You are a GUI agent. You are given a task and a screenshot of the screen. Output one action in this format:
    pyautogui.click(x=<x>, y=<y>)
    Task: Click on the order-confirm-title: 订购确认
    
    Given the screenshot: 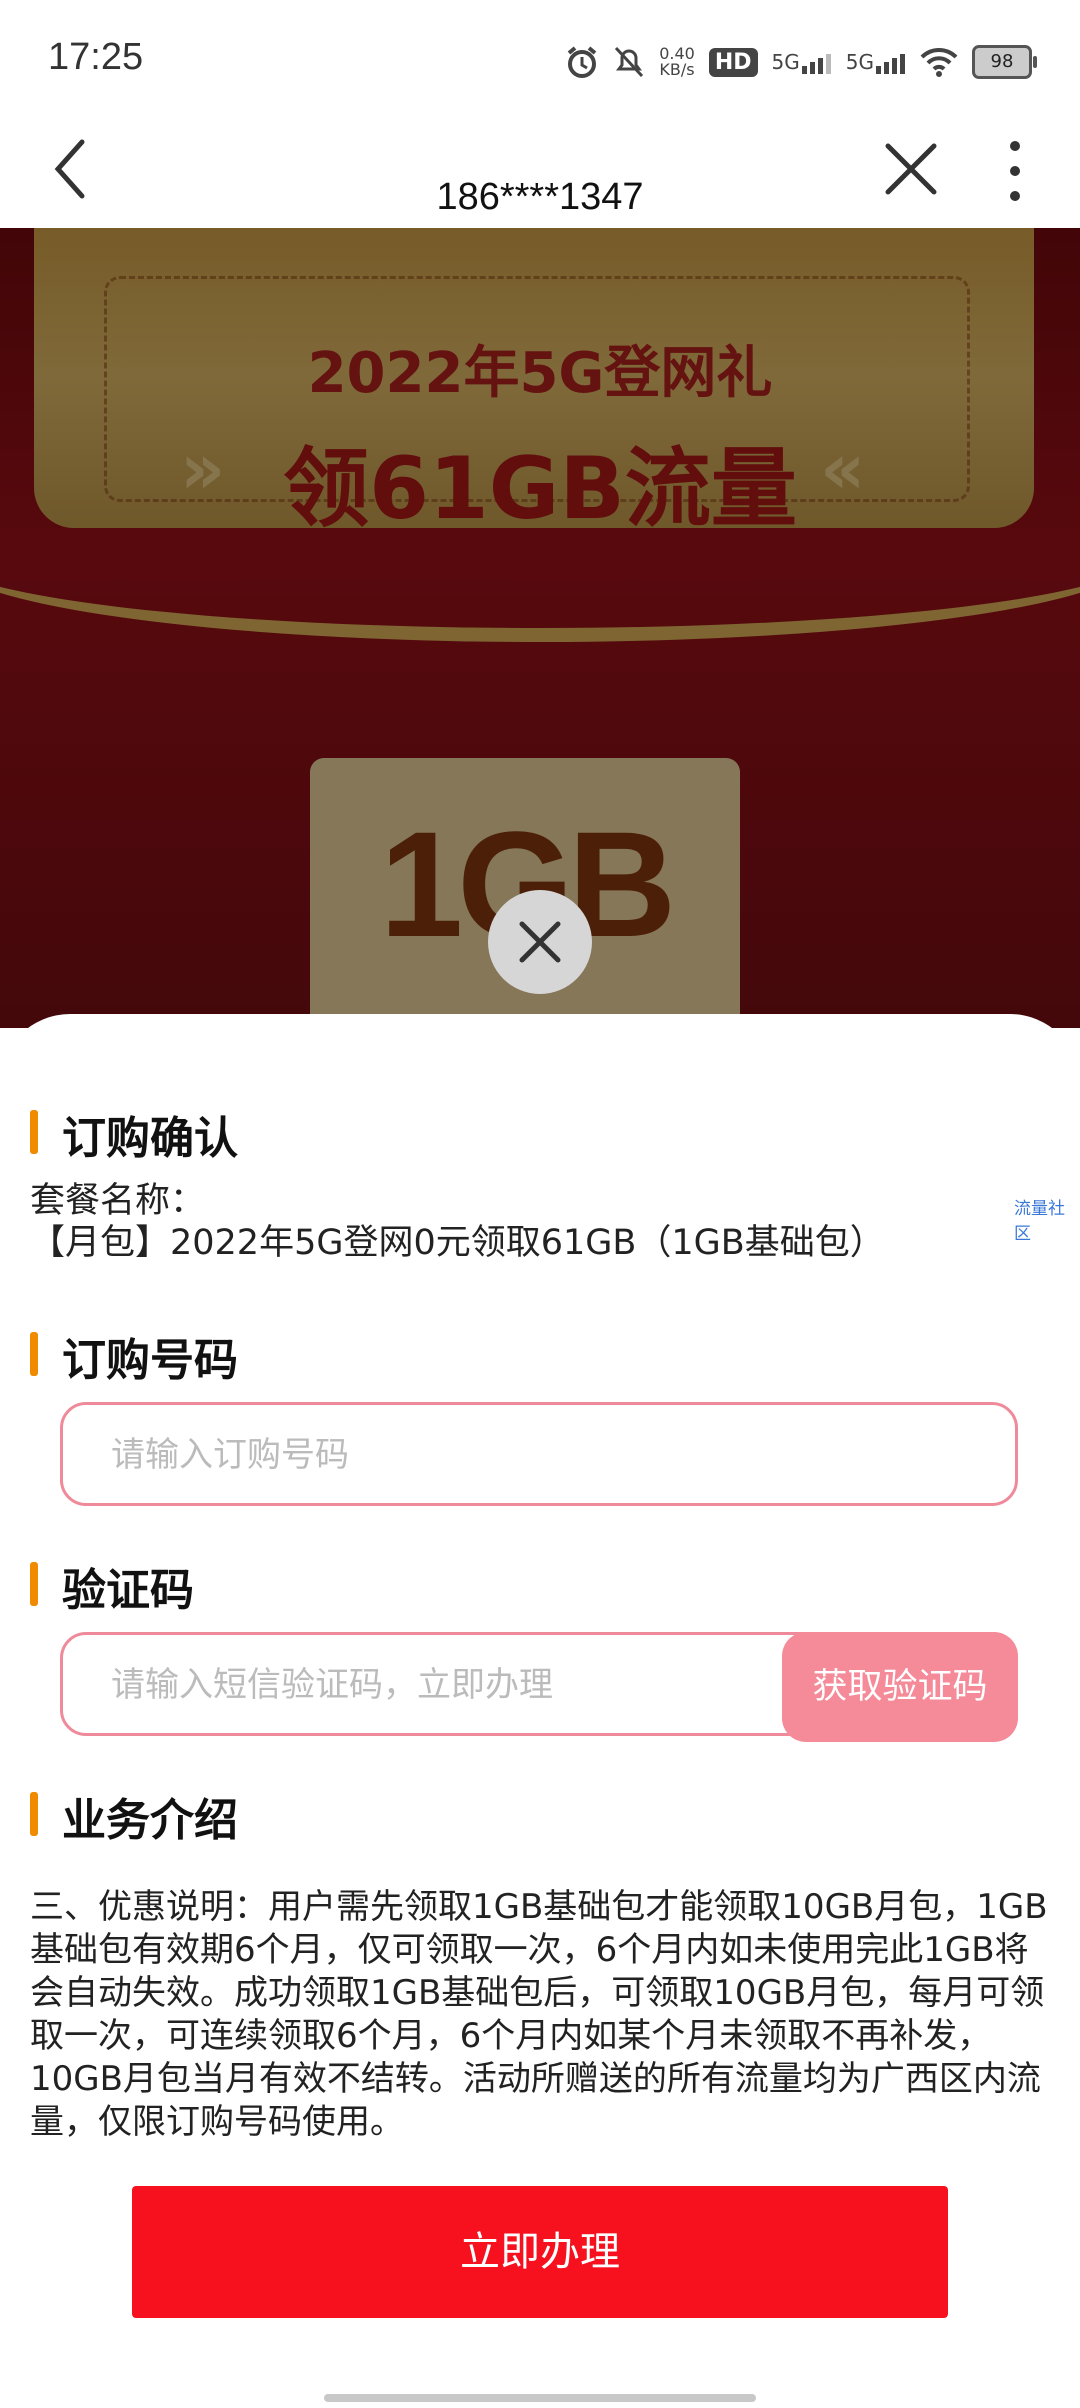 What is the action you would take?
    pyautogui.click(x=150, y=1138)
    